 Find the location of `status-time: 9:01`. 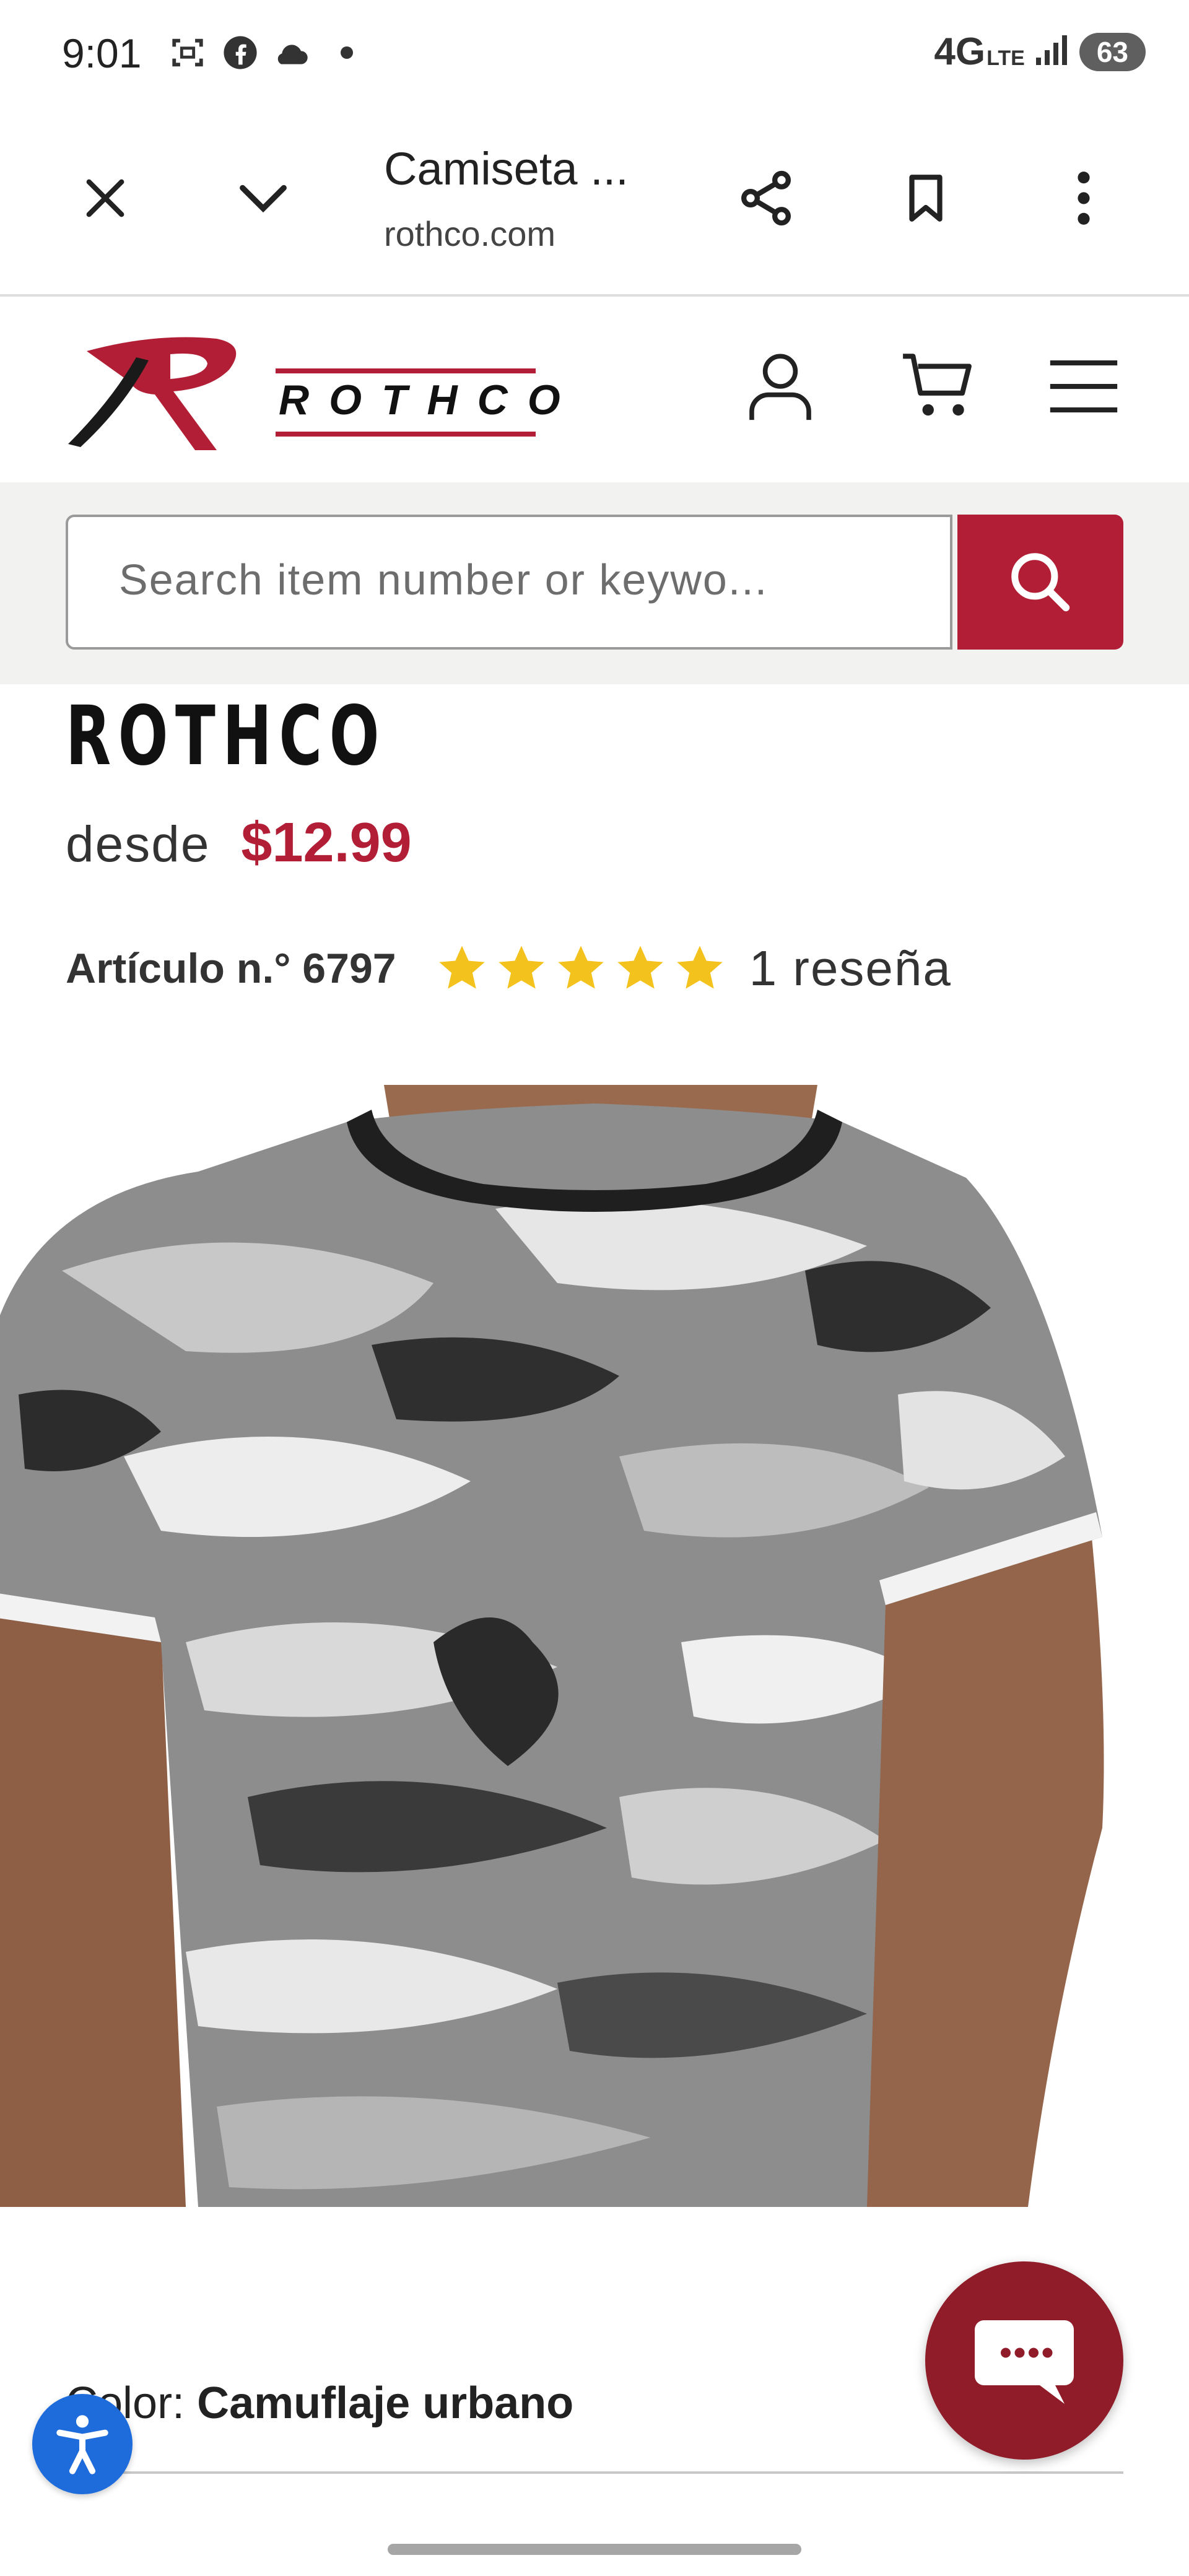

status-time: 9:01 is located at coordinates (102, 53).